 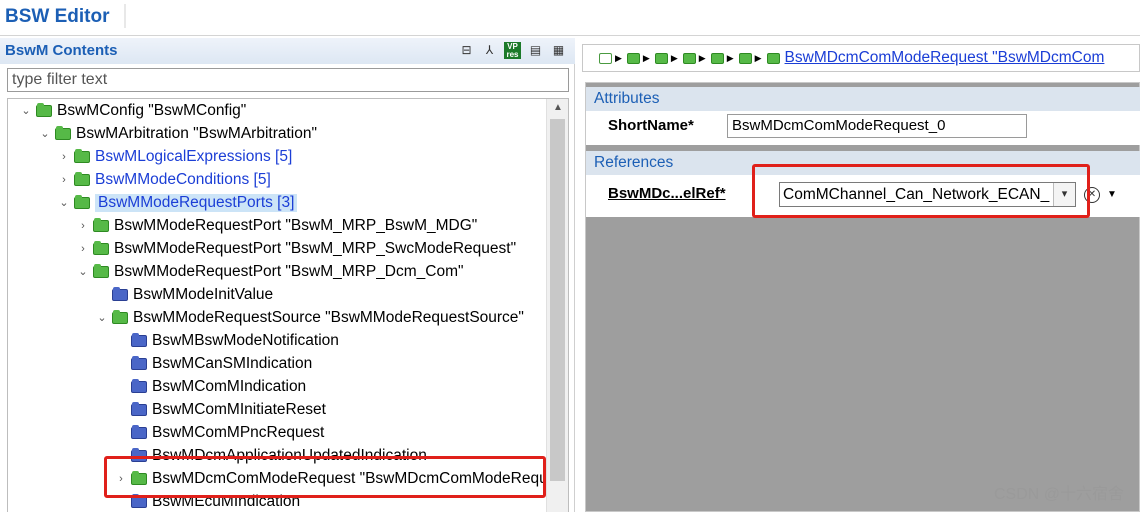 I want to click on tree-item-label: BswMModeRequestPort "BswM_MRP_BswM_MDG", so click(x=296, y=225).